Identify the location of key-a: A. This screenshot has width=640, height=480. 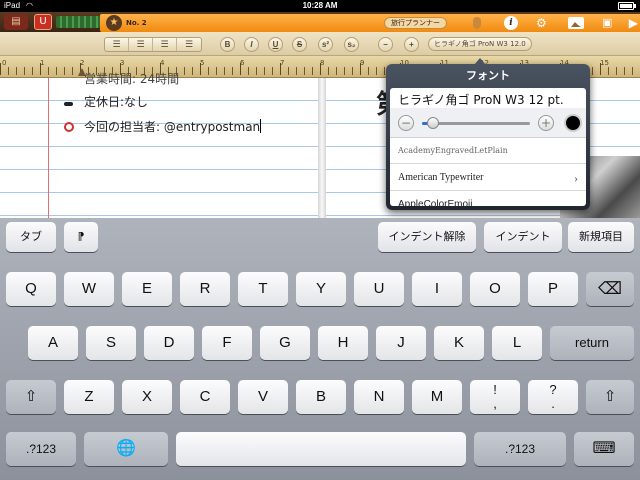
(53, 343).